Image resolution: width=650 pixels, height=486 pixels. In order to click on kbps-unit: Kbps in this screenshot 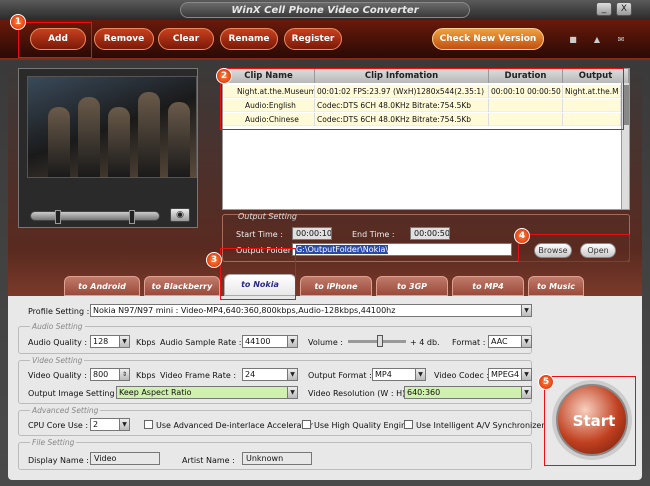, I will do `click(146, 375)`.